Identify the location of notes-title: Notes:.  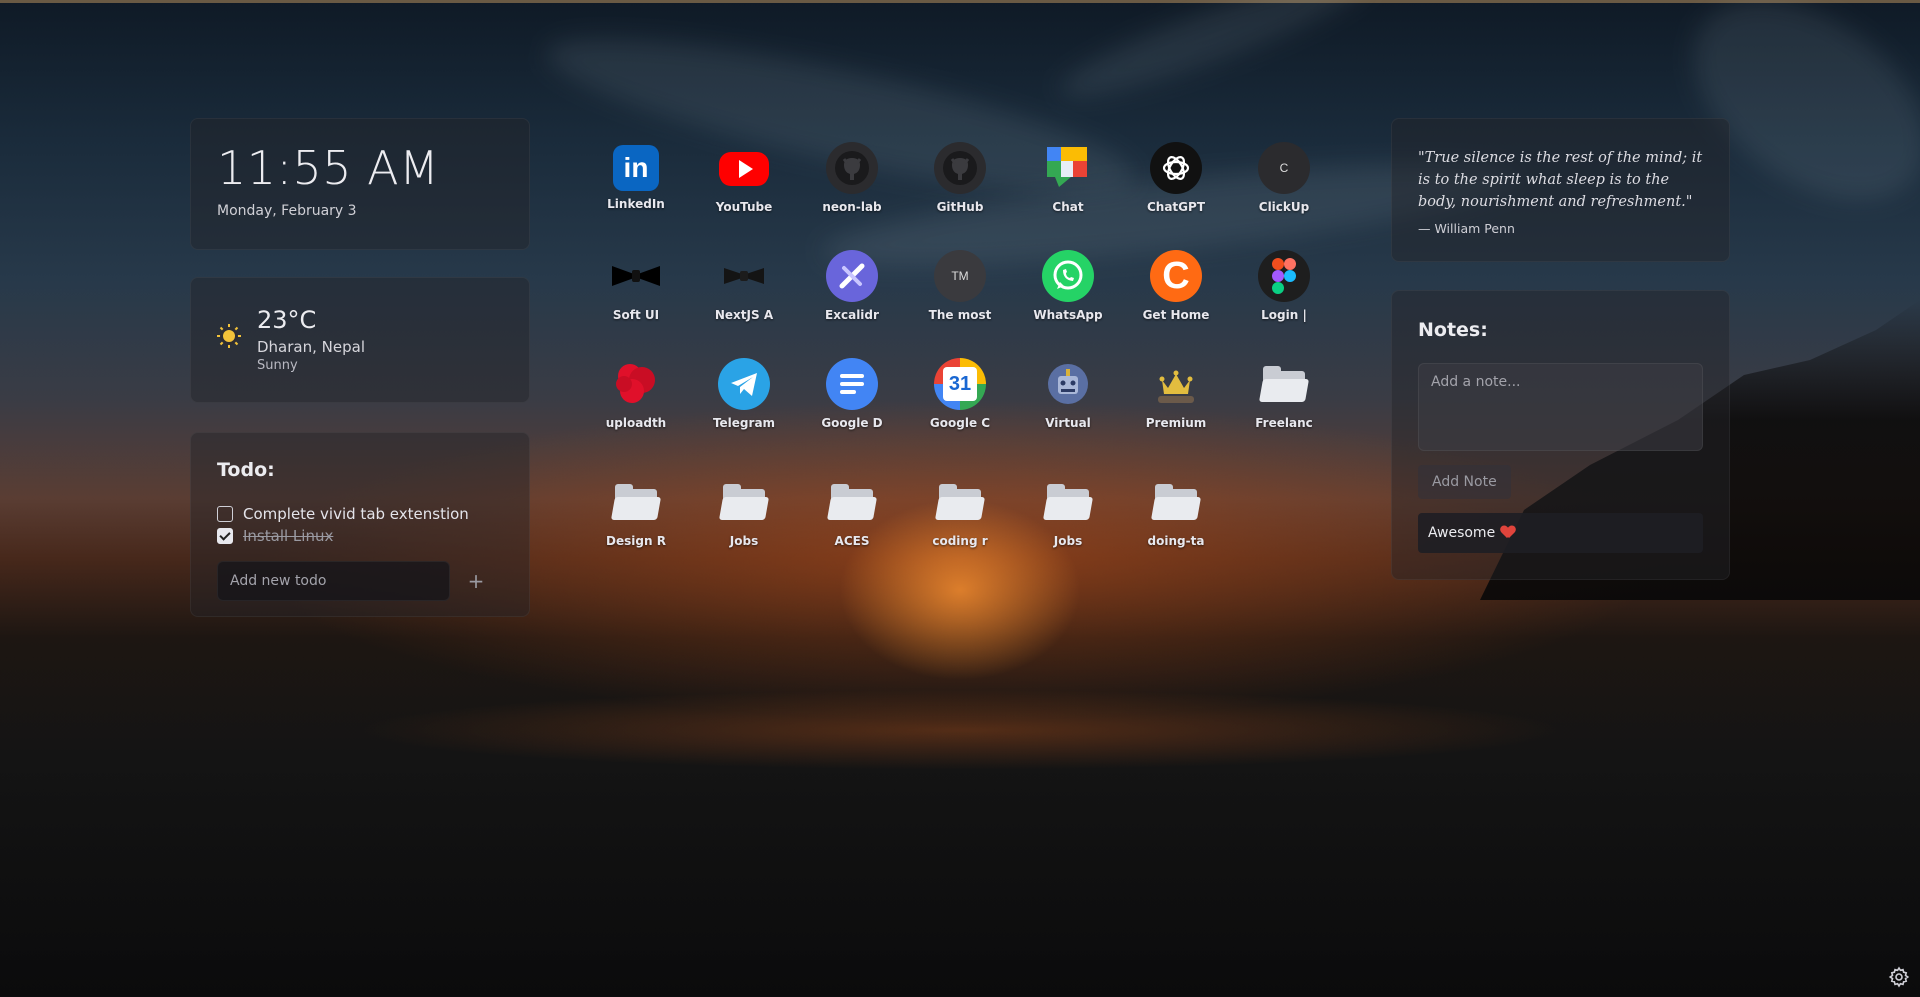
(1453, 330).